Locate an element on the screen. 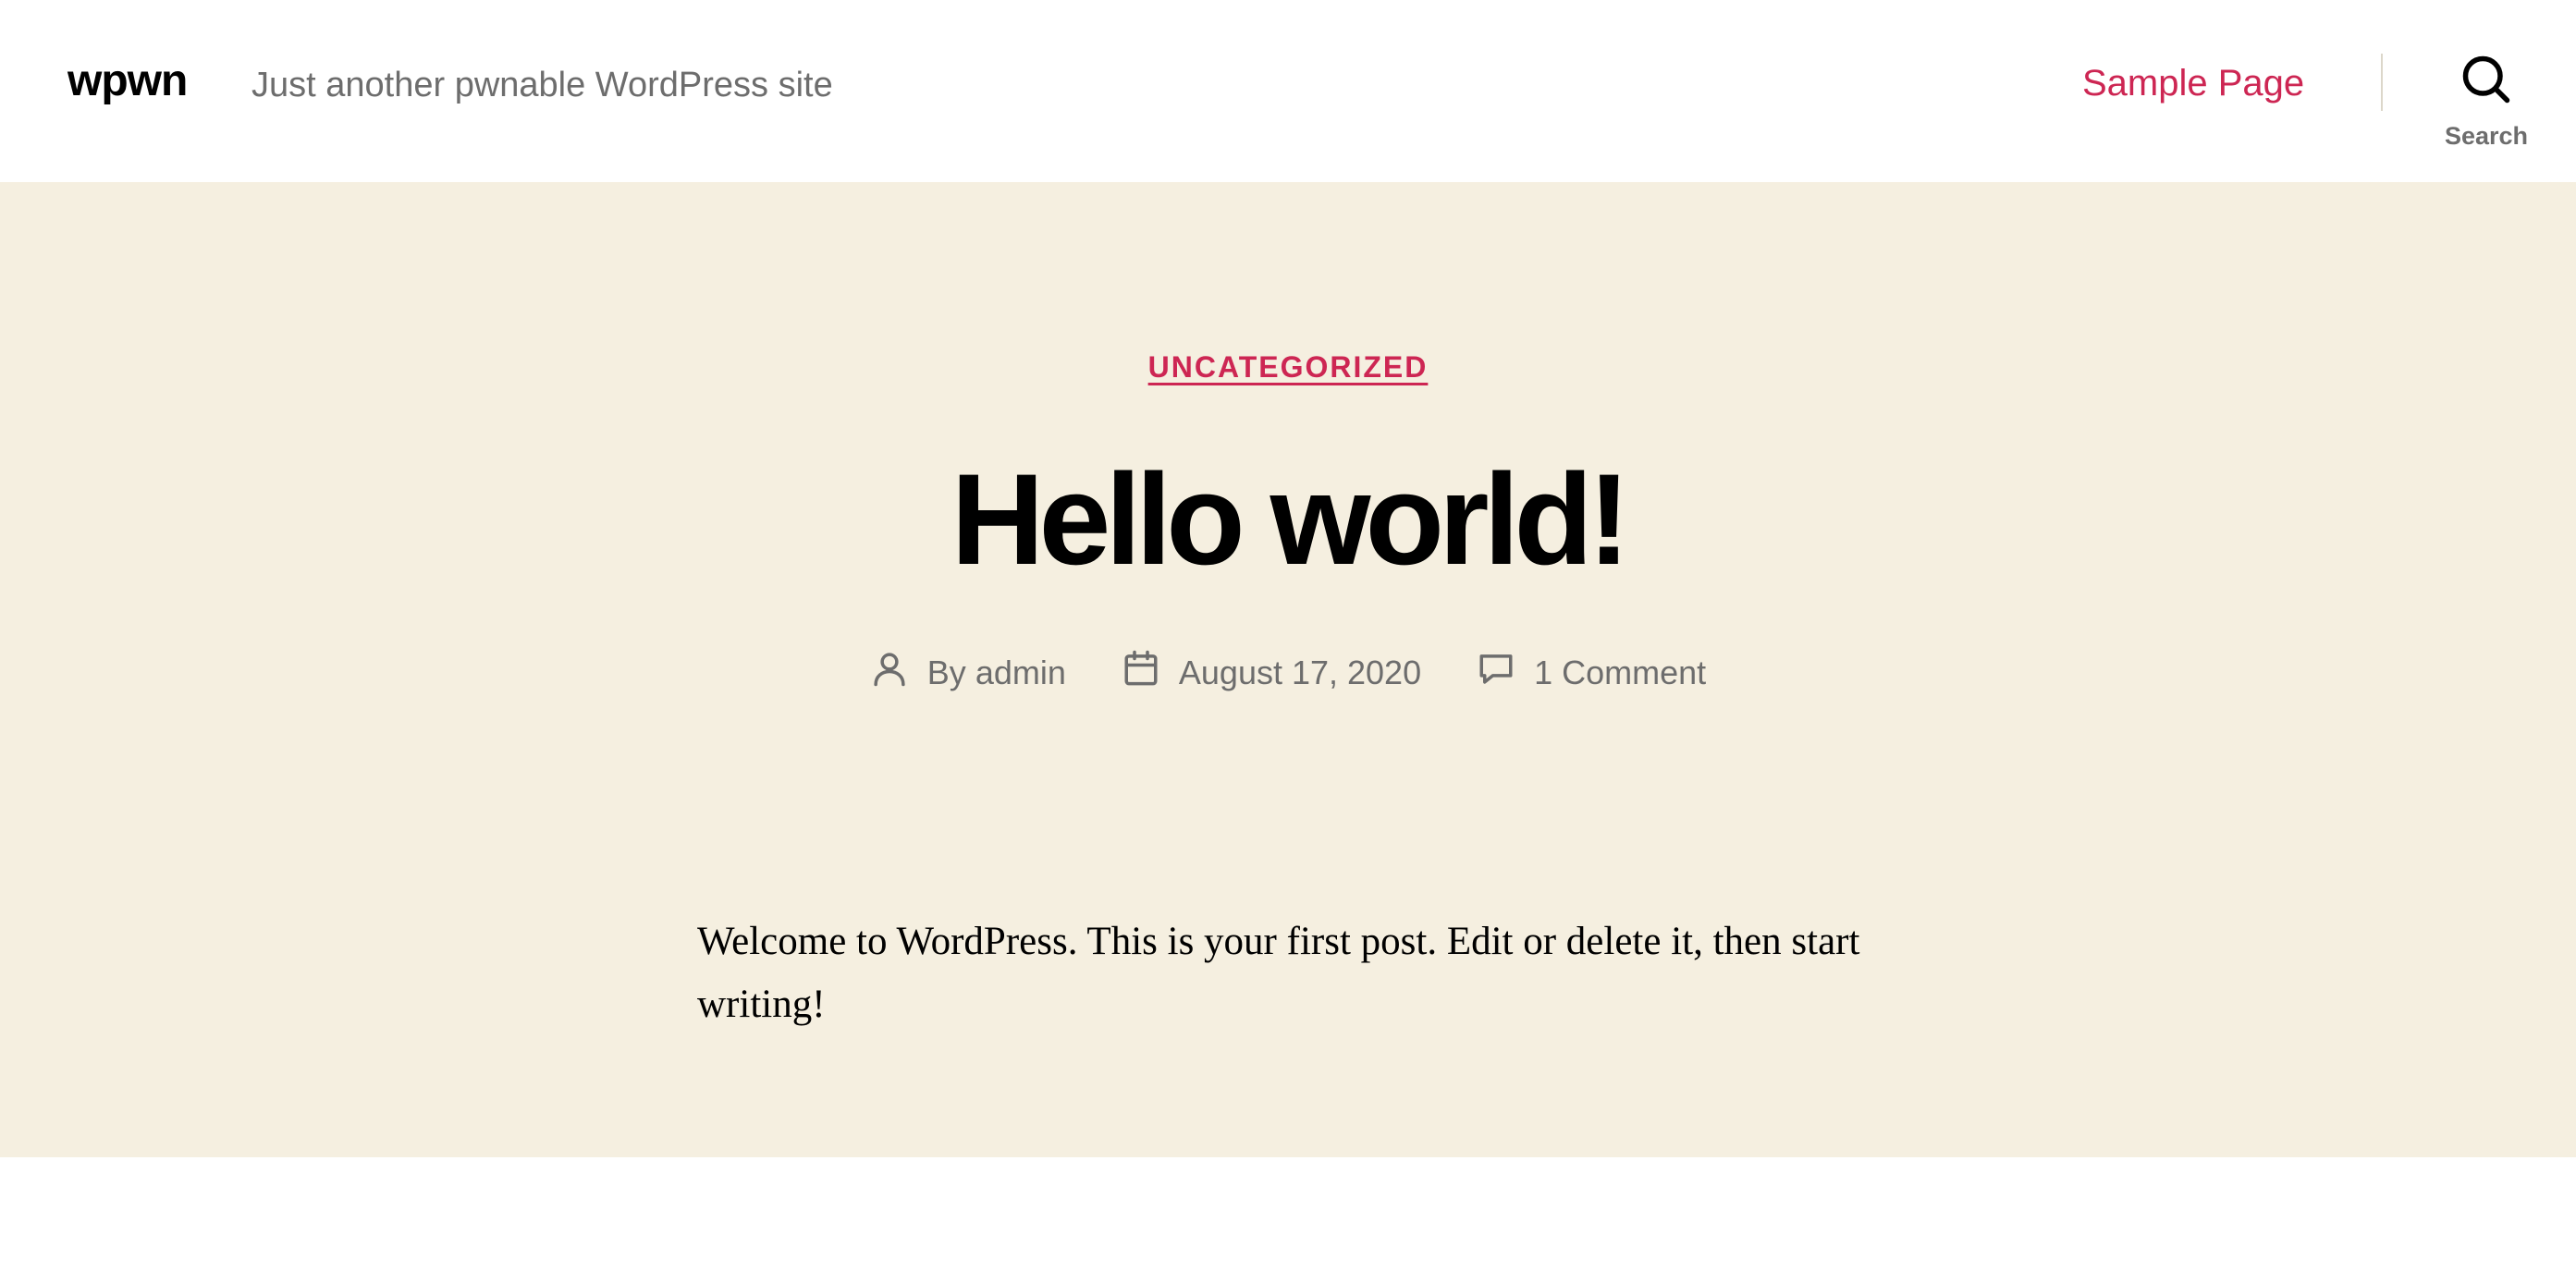 This screenshot has width=2576, height=1283. comments-link: 1 Comment is located at coordinates (1620, 673).